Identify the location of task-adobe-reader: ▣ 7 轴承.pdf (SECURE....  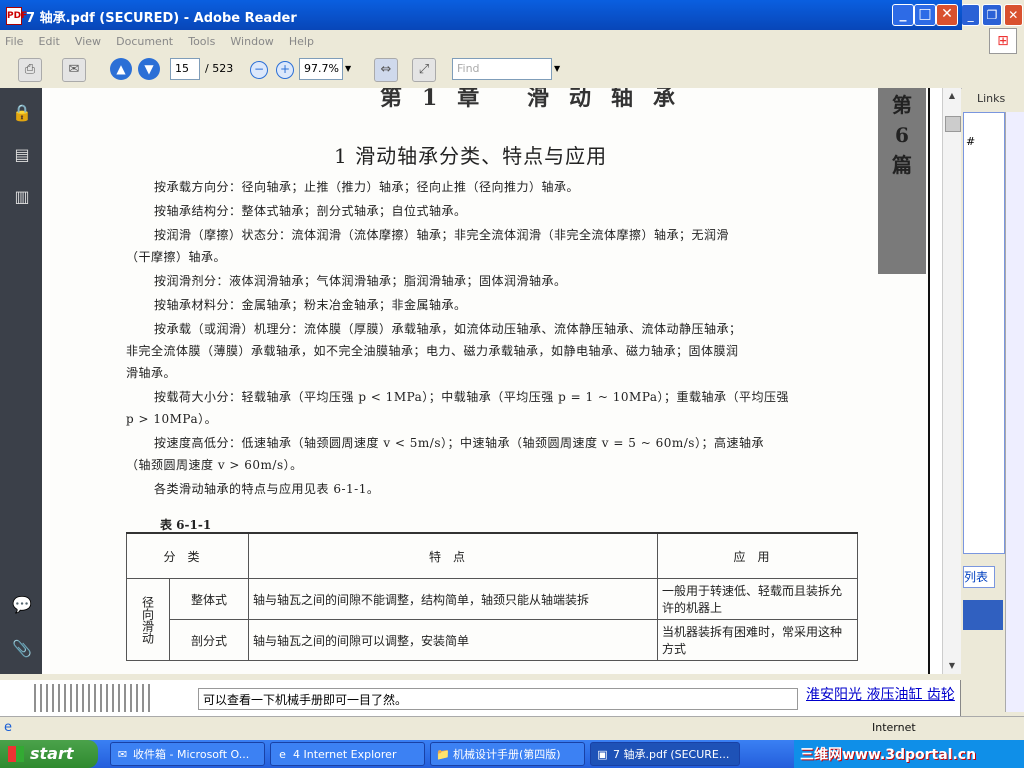
(665, 754).